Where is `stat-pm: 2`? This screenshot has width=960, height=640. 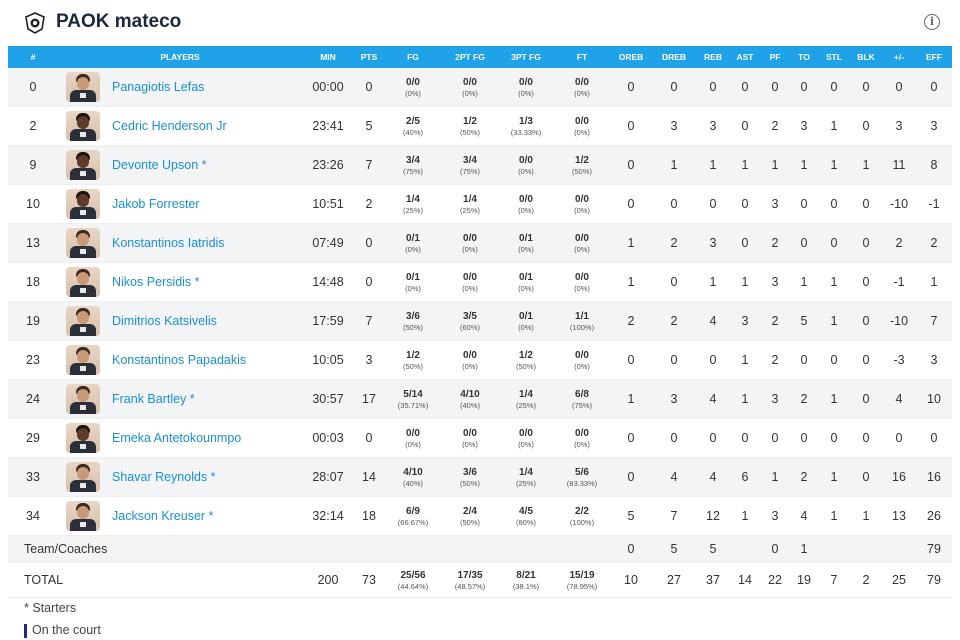 stat-pm: 2 is located at coordinates (899, 243).